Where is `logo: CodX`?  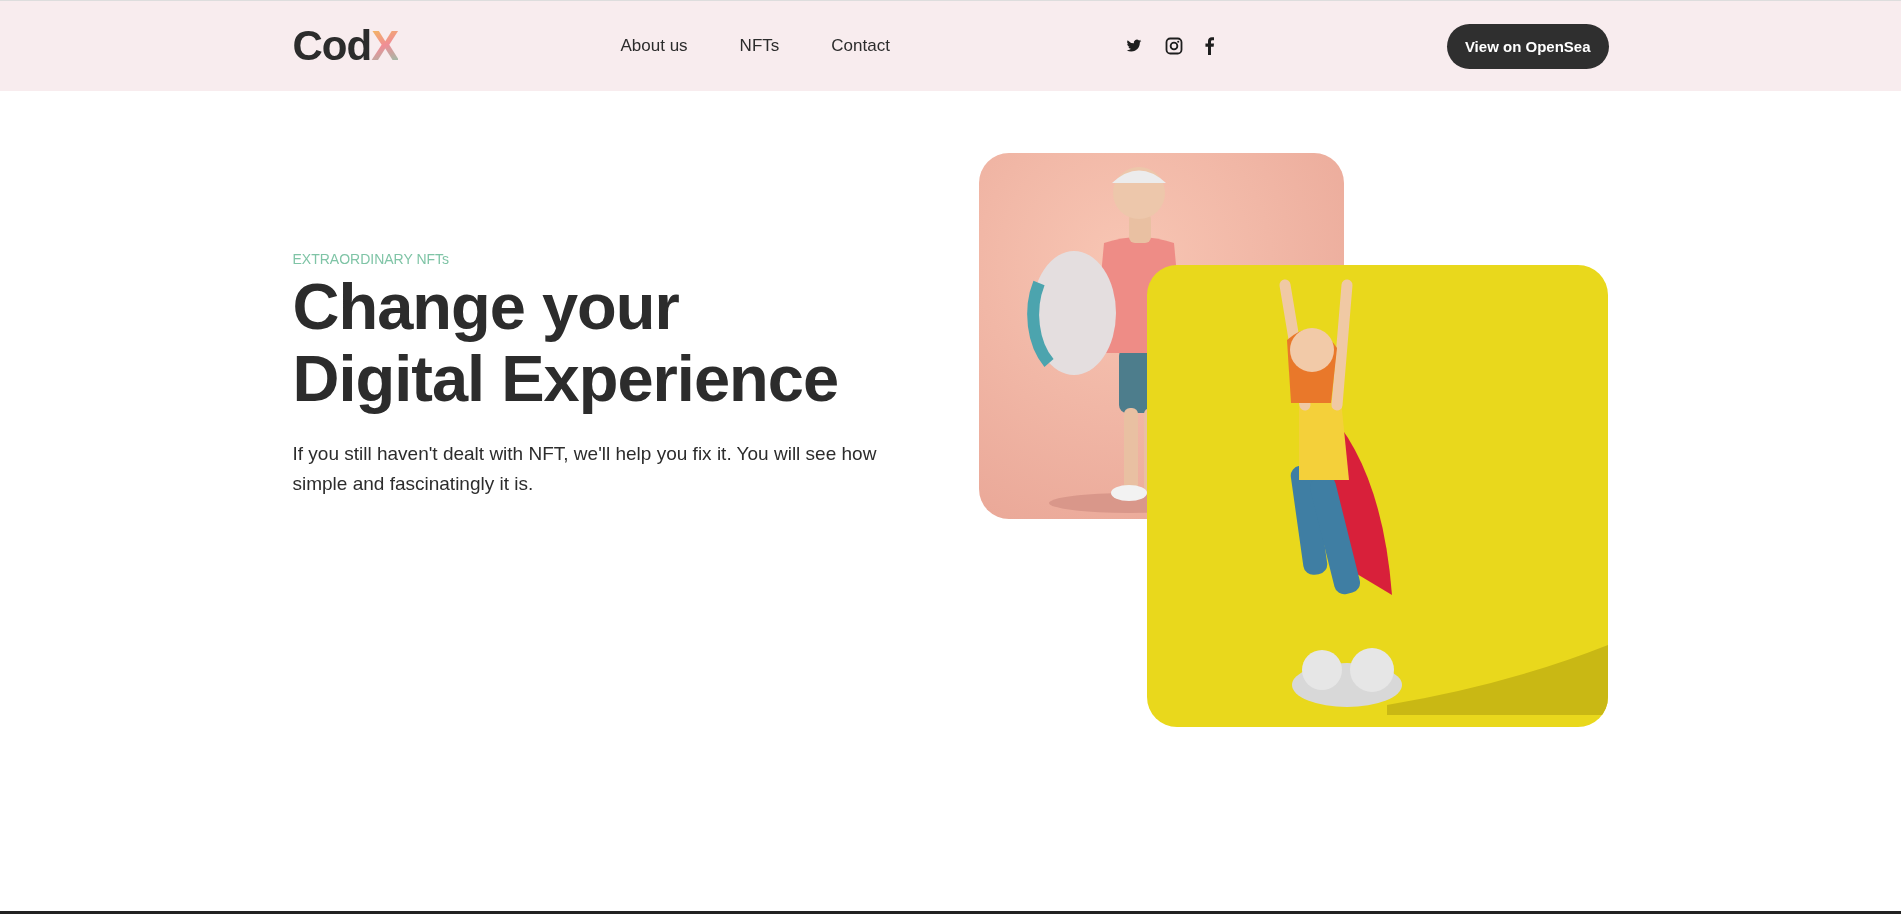 logo: CodX is located at coordinates (345, 46).